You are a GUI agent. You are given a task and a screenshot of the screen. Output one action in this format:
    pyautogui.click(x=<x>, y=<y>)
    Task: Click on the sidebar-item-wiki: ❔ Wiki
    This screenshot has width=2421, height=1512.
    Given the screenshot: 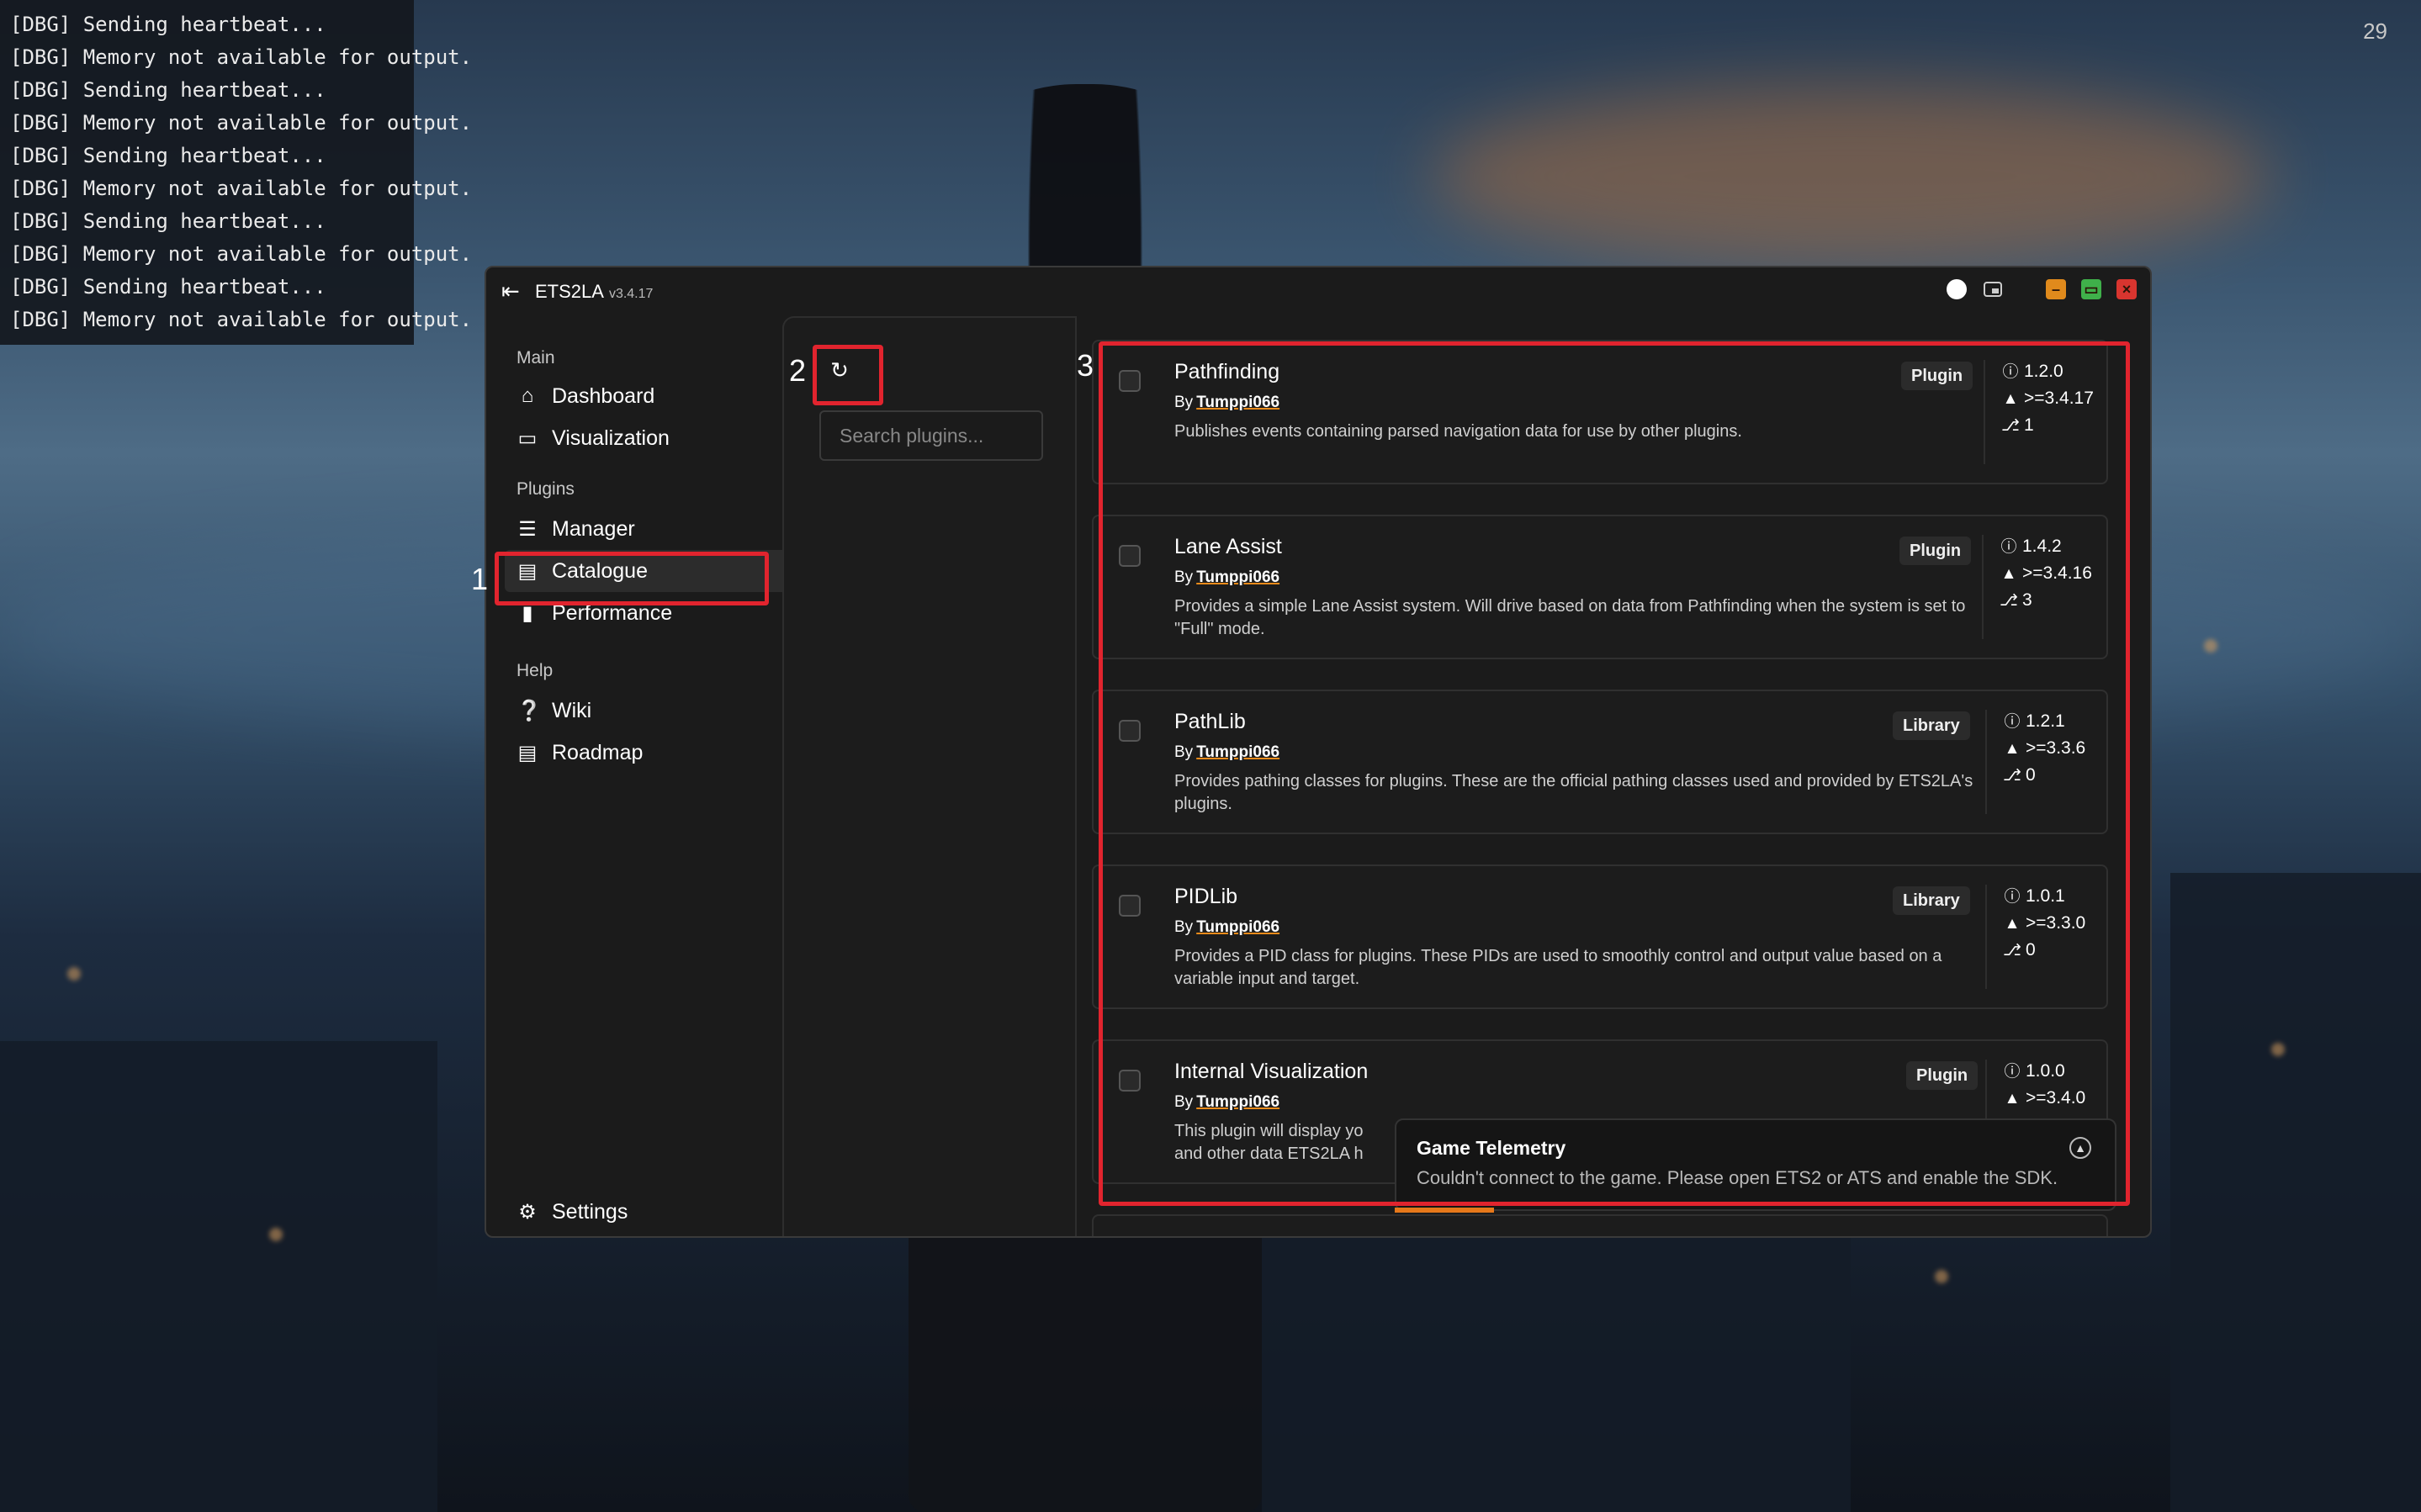 What is the action you would take?
    pyautogui.click(x=652, y=711)
    